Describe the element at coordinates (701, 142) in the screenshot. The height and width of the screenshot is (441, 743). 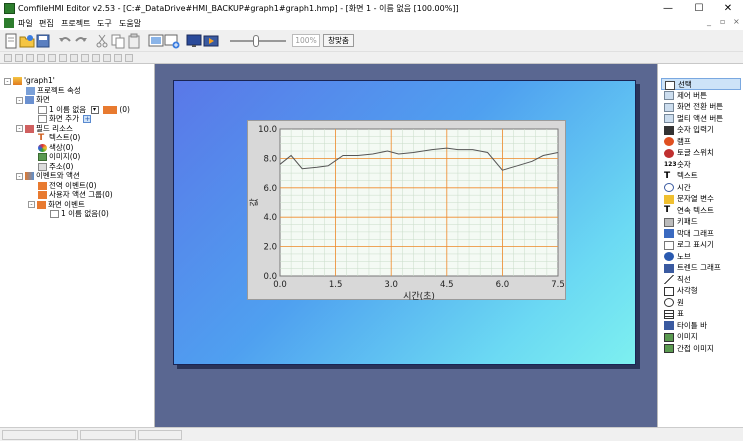
I see `palette-item: 램프` at that location.